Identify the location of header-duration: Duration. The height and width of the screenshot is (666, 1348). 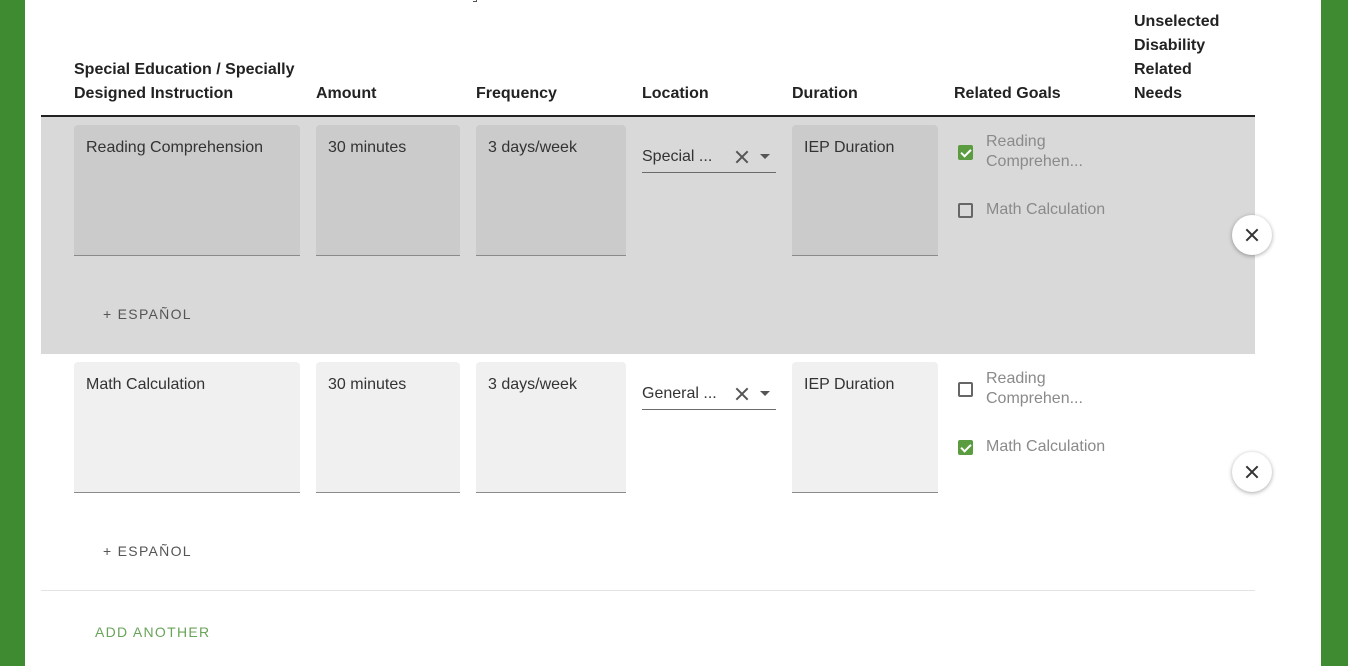
(825, 93).